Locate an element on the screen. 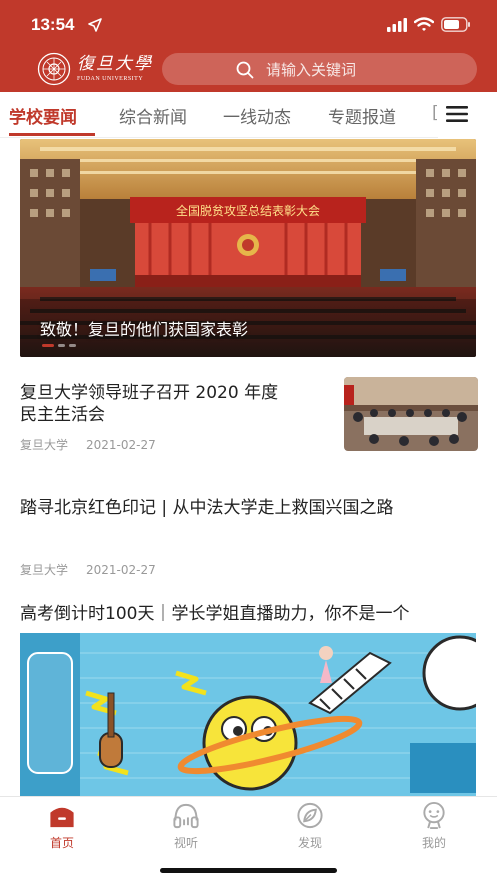 The width and height of the screenshot is (497, 883). tab-frontline-updates: 一线动态 is located at coordinates (257, 115).